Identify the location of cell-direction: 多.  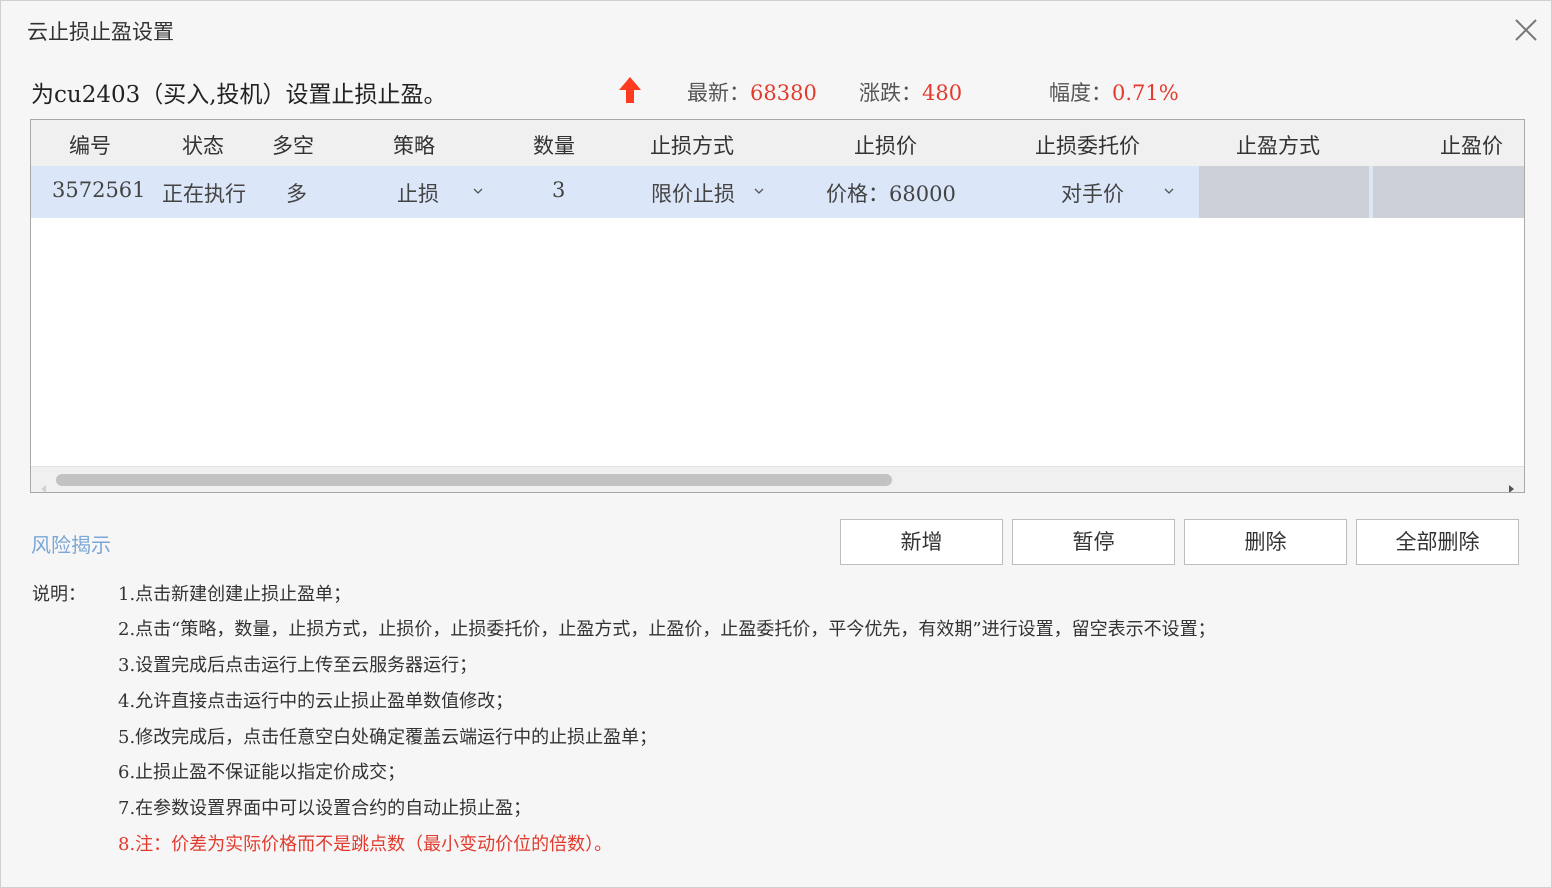
(296, 194).